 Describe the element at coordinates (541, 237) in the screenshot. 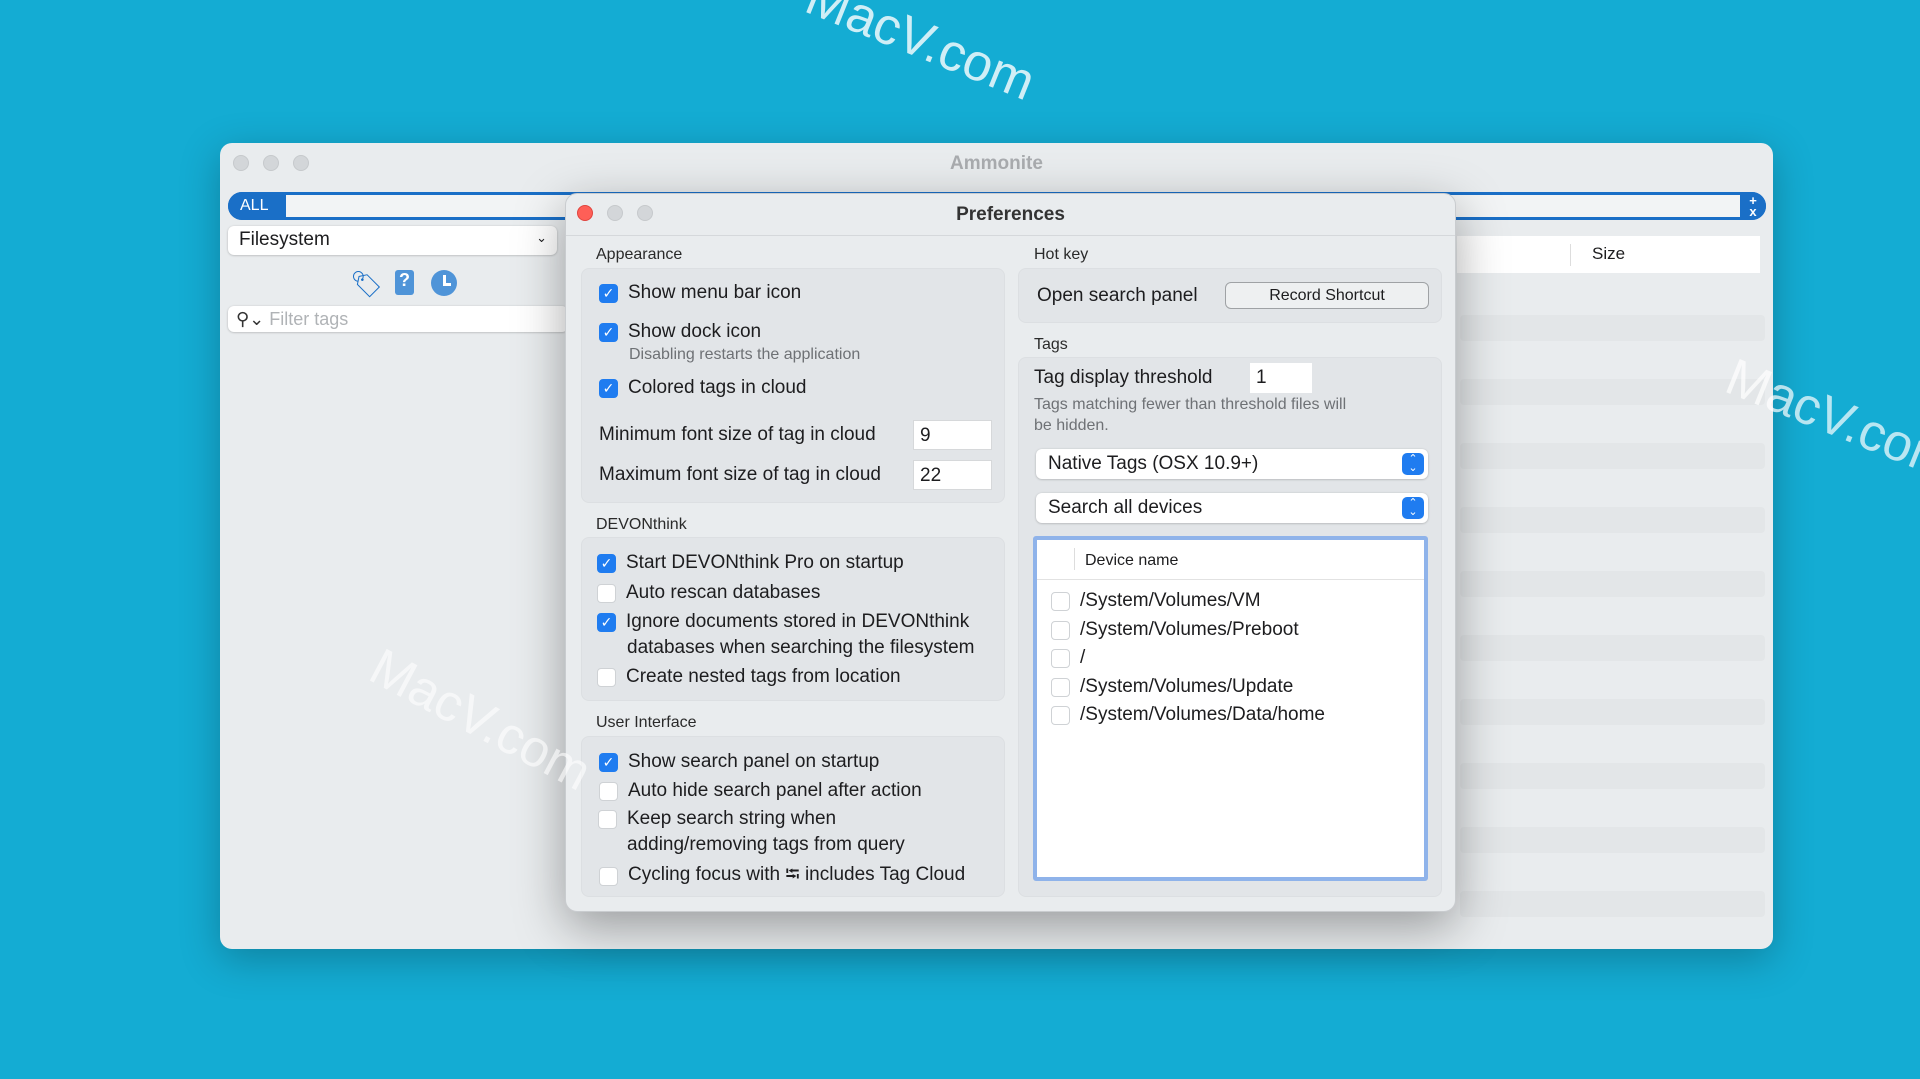

I see `chevron-down-icon: ⌄` at that location.